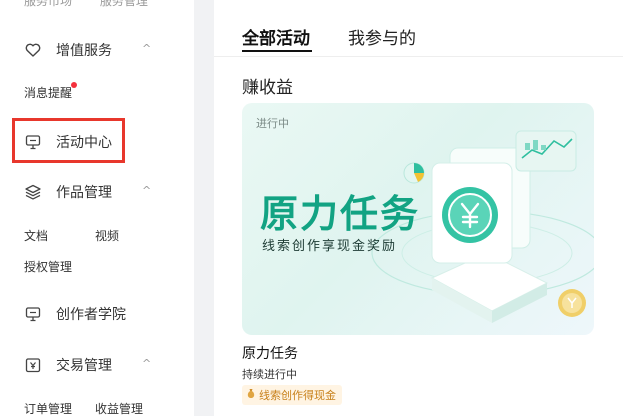 Image resolution: width=623 pixels, height=416 pixels. Describe the element at coordinates (98, 4) in the screenshot. I see `sidebar-top-cutoff: 服务市场 服务管理` at that location.